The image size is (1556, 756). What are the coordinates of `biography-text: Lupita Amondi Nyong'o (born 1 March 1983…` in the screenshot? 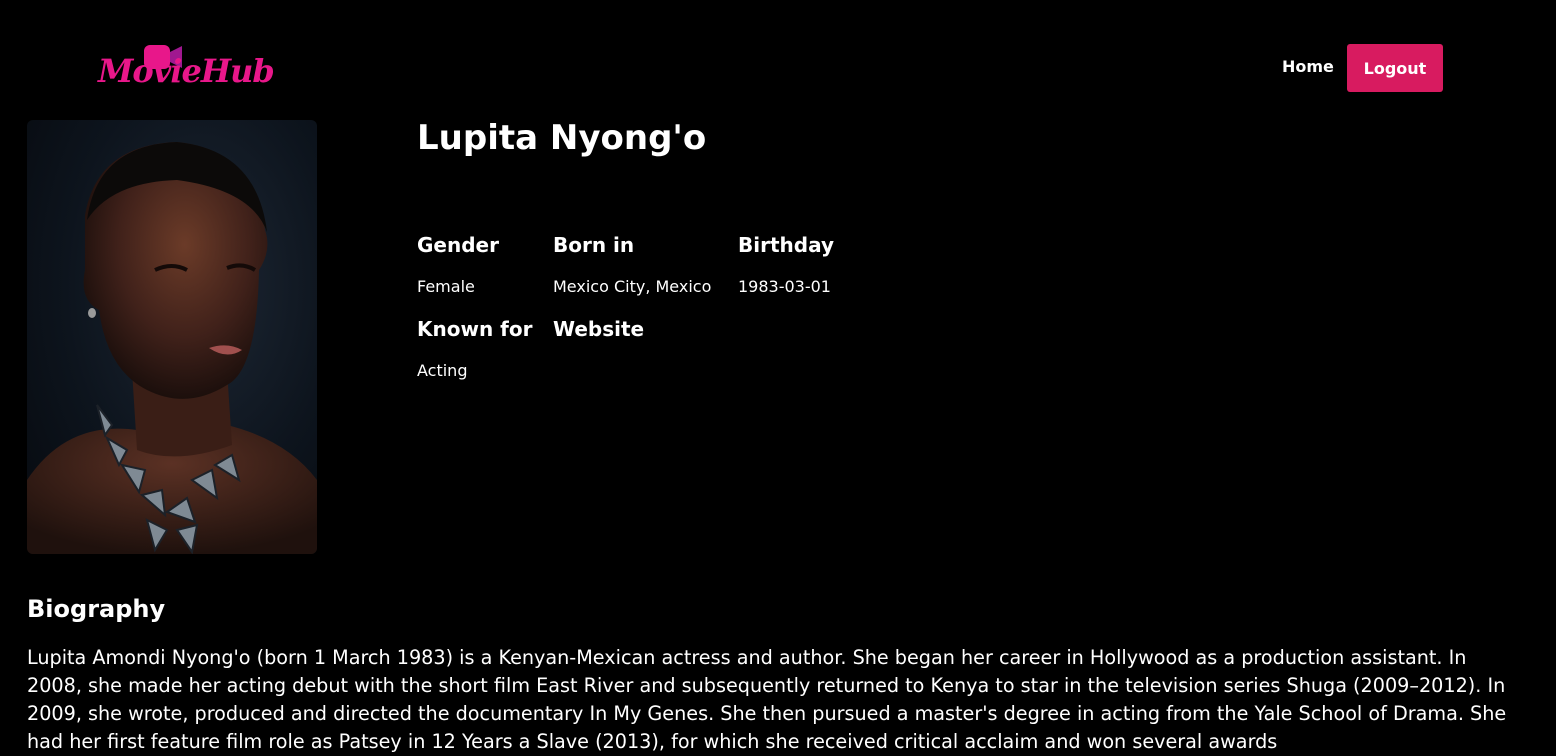 It's located at (767, 699).